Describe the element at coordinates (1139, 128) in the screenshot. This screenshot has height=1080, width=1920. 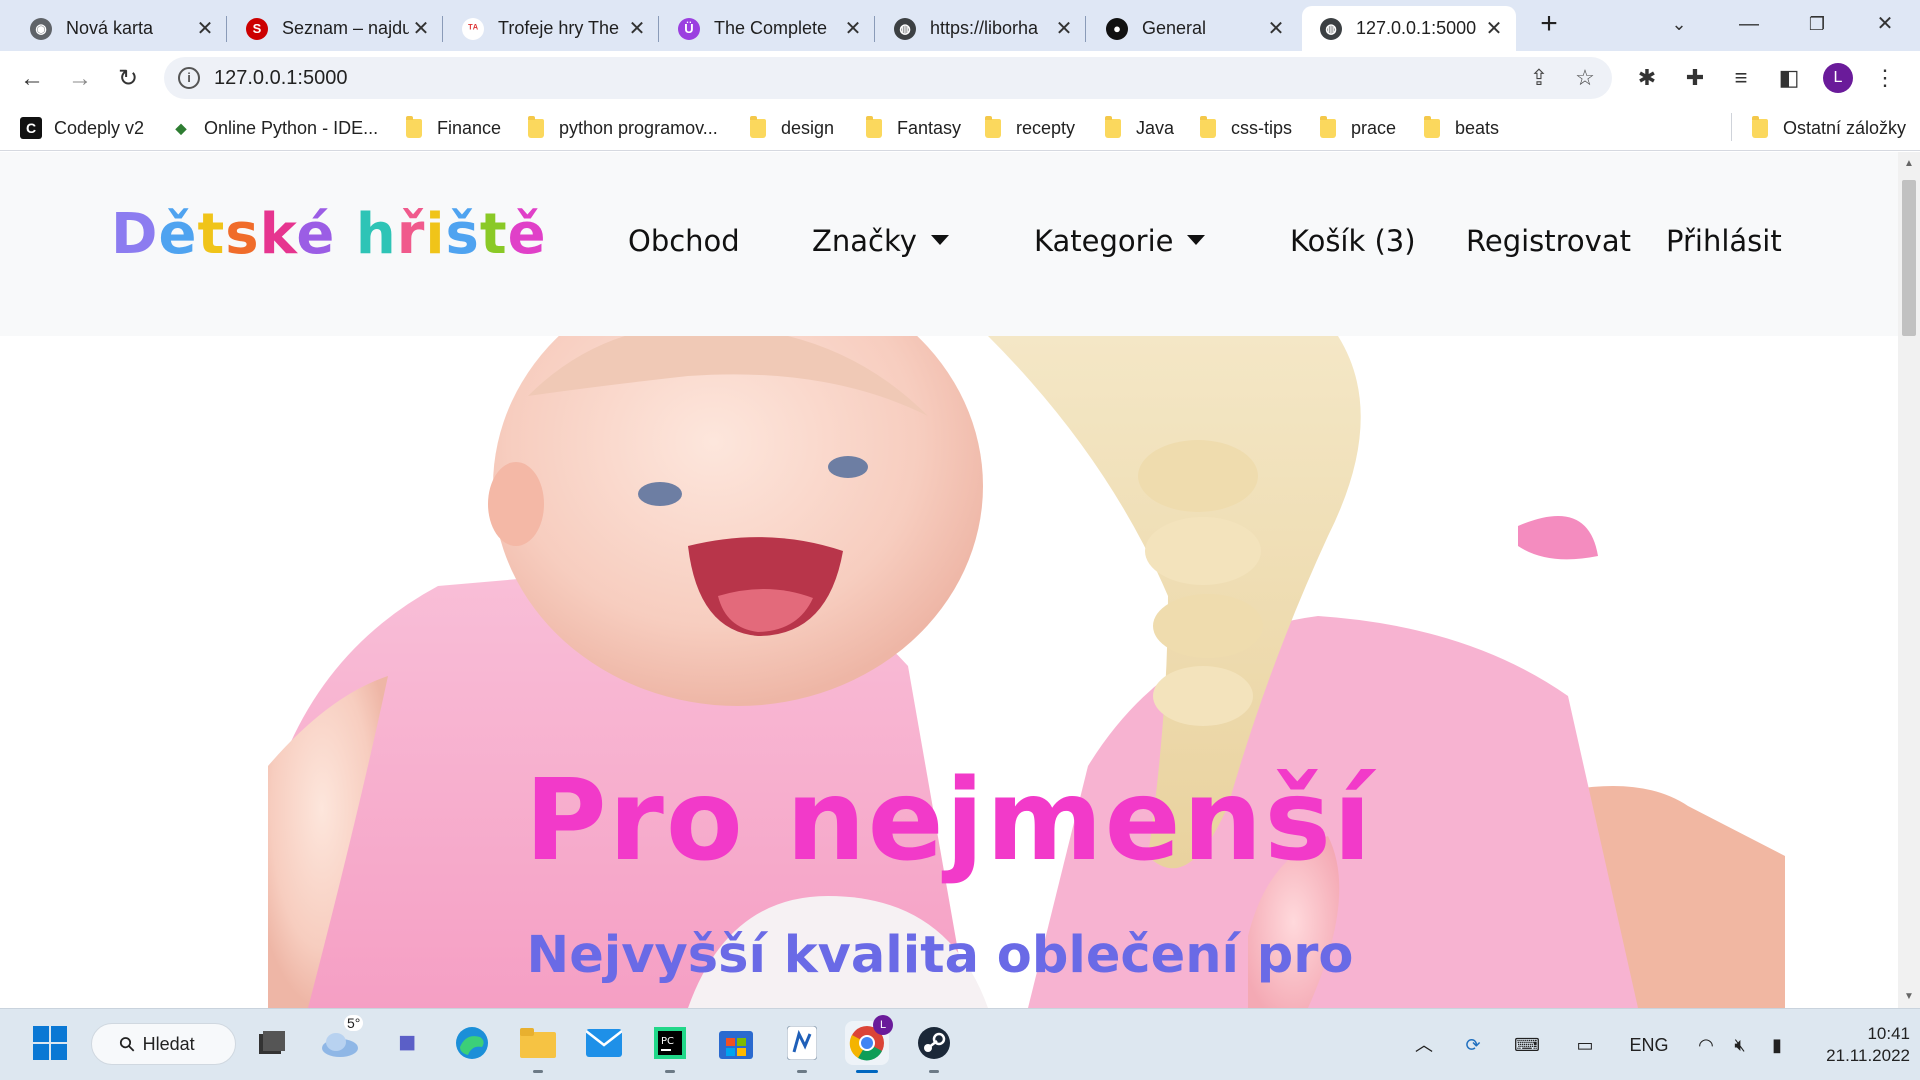
I see `bookmark-folder-java: Java` at that location.